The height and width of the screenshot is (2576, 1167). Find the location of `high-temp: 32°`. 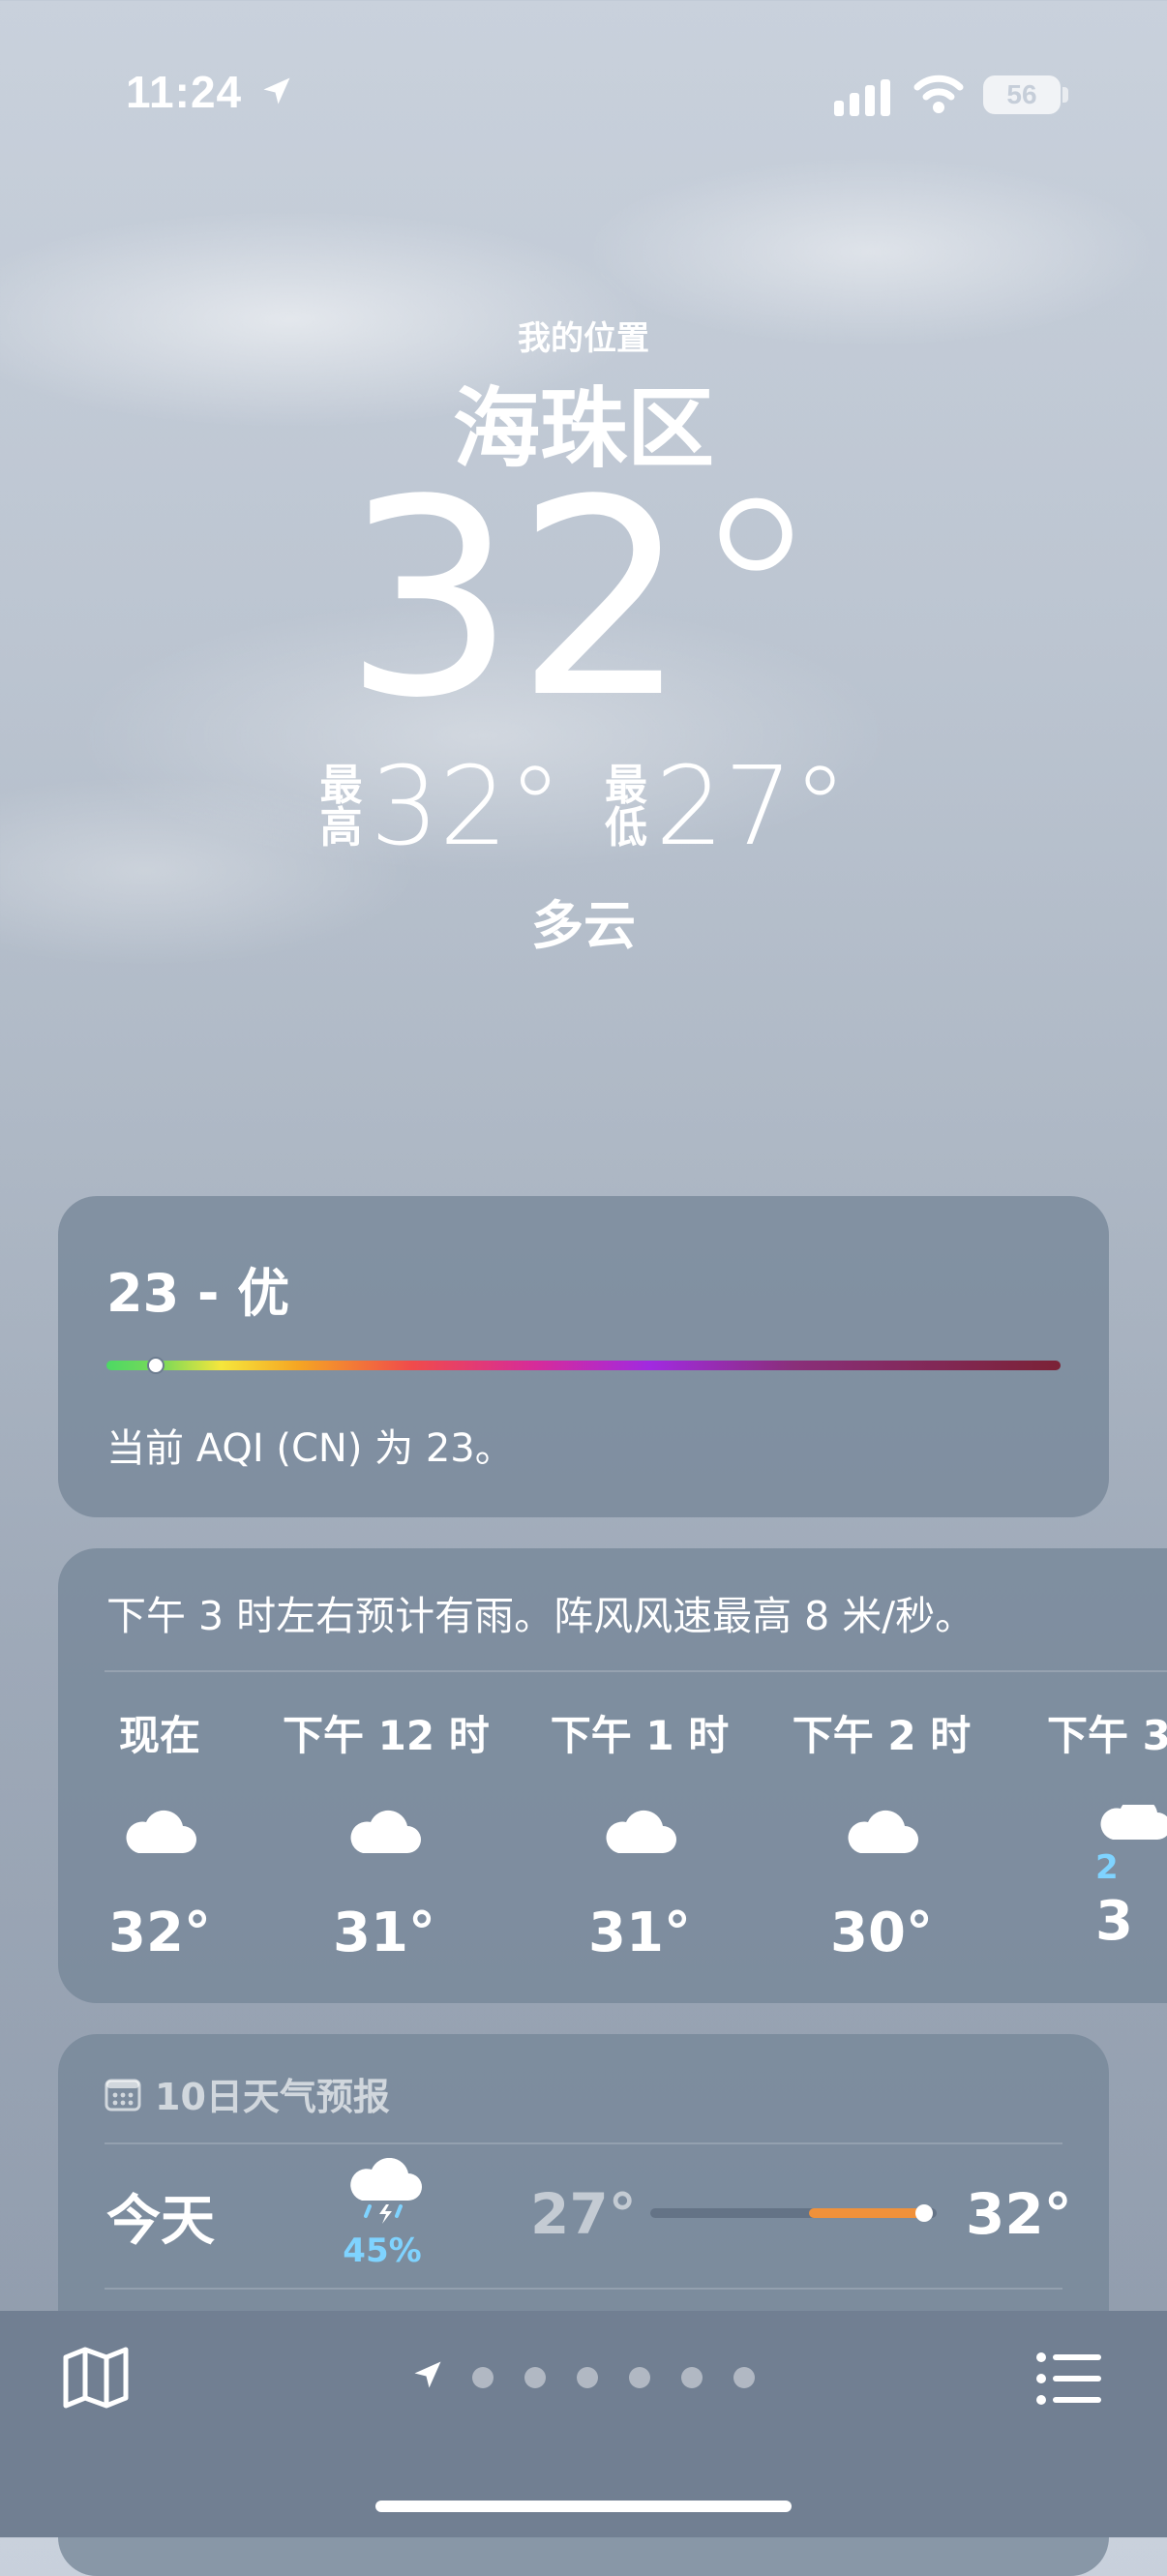

high-temp: 32° is located at coordinates (466, 807).